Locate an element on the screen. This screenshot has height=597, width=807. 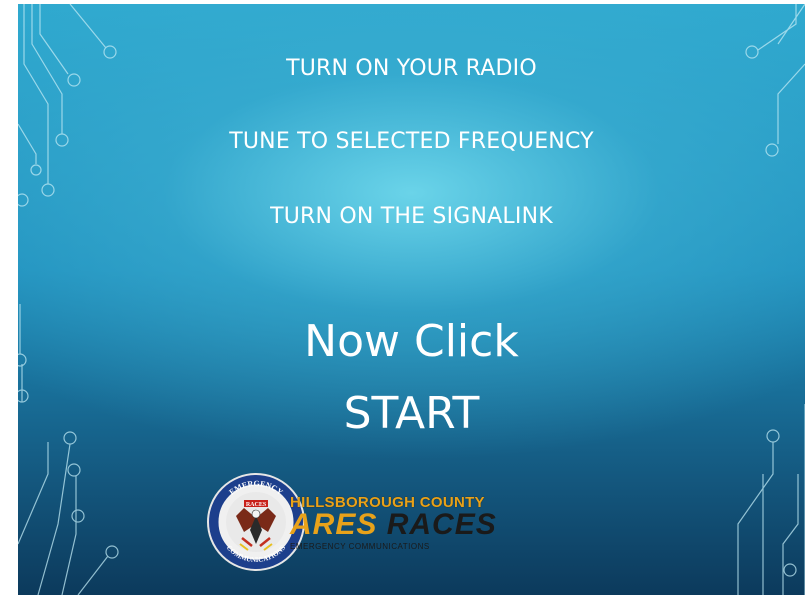
svg-text: COMMUNICATIONS is located at coordinates (256, 554).